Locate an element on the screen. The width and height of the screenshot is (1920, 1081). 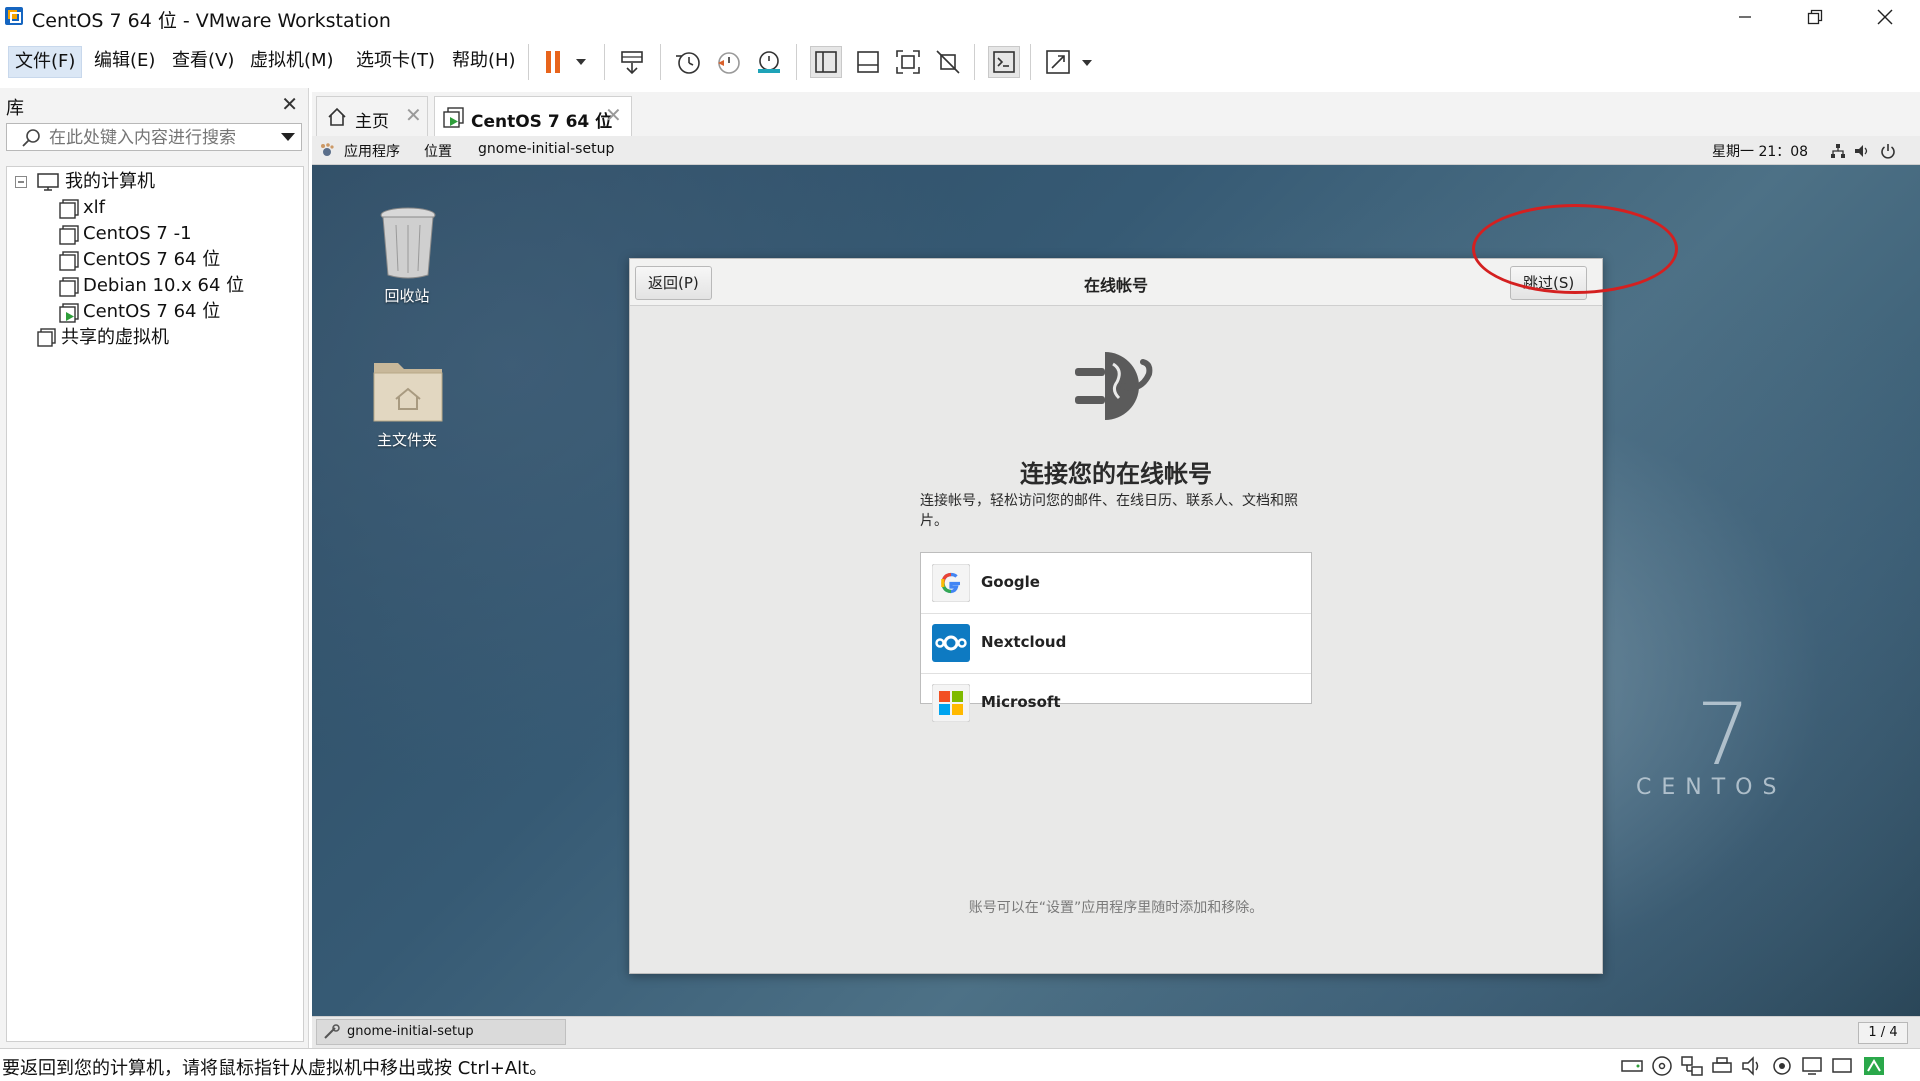
tree-item-vm: xlf is located at coordinates (152, 208).